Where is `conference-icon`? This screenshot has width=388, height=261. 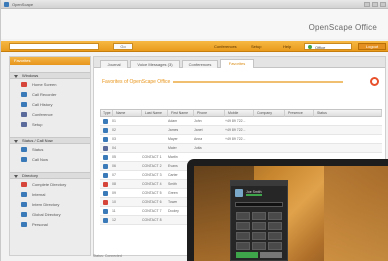 conference-icon is located at coordinates (24, 114).